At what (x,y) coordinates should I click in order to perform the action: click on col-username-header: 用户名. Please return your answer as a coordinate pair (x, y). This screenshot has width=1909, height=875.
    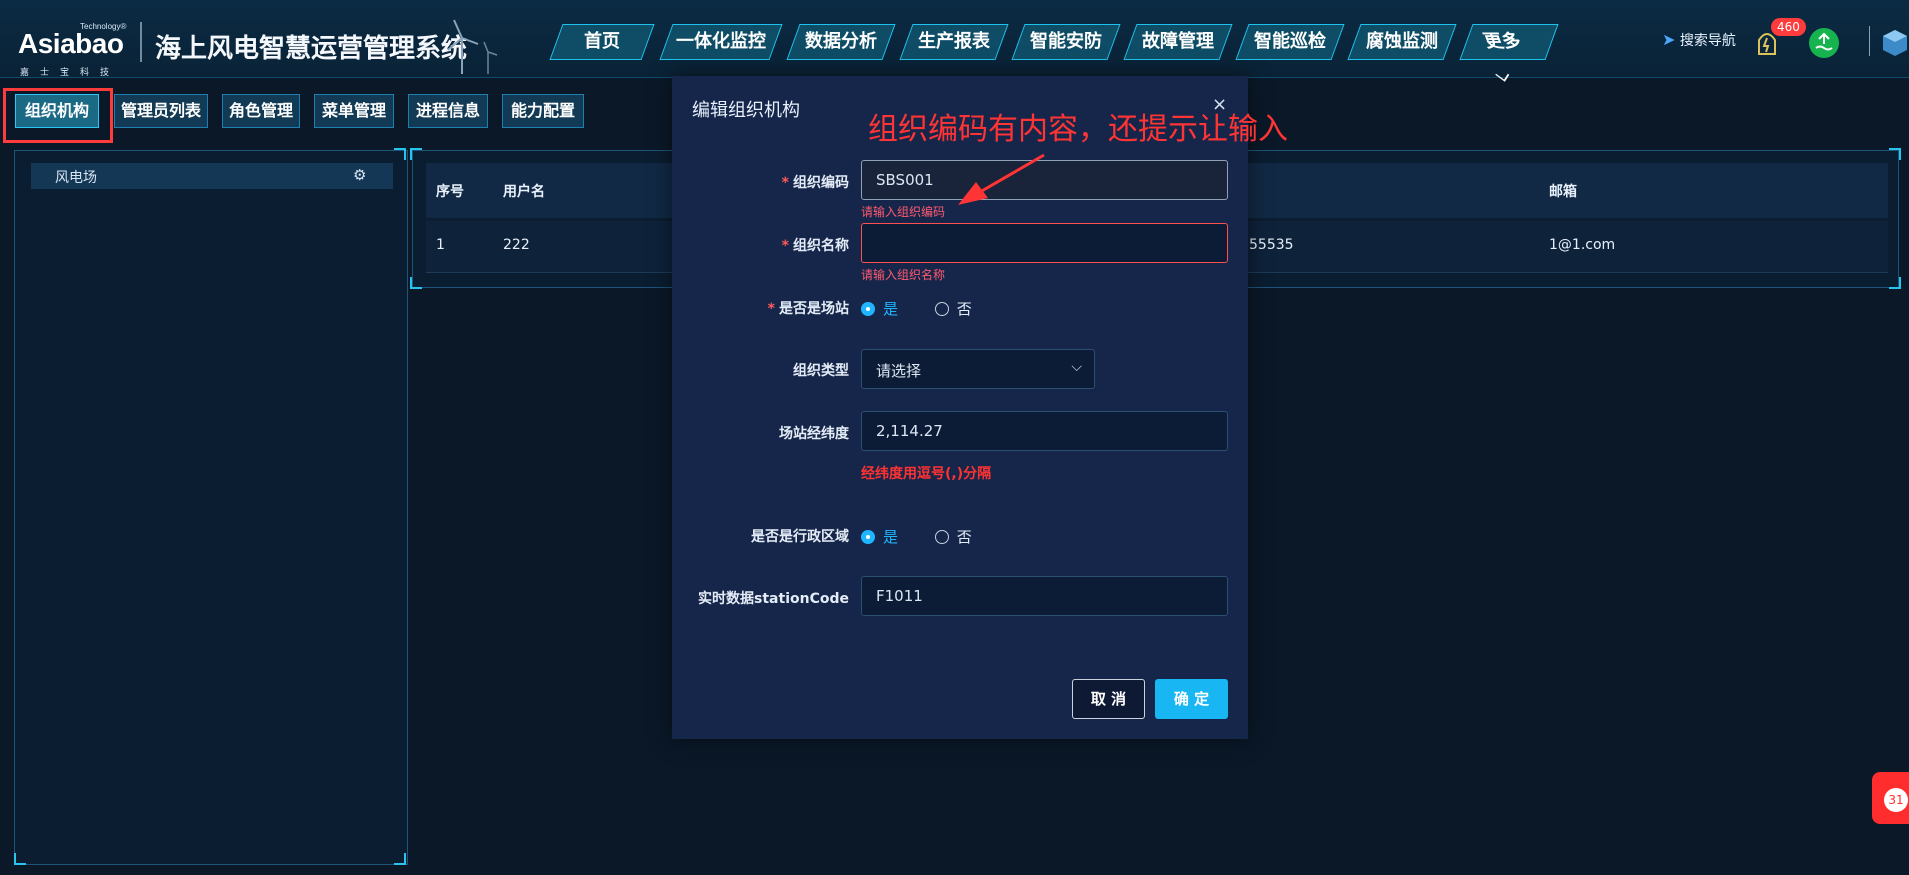
    Looking at the image, I should click on (524, 192).